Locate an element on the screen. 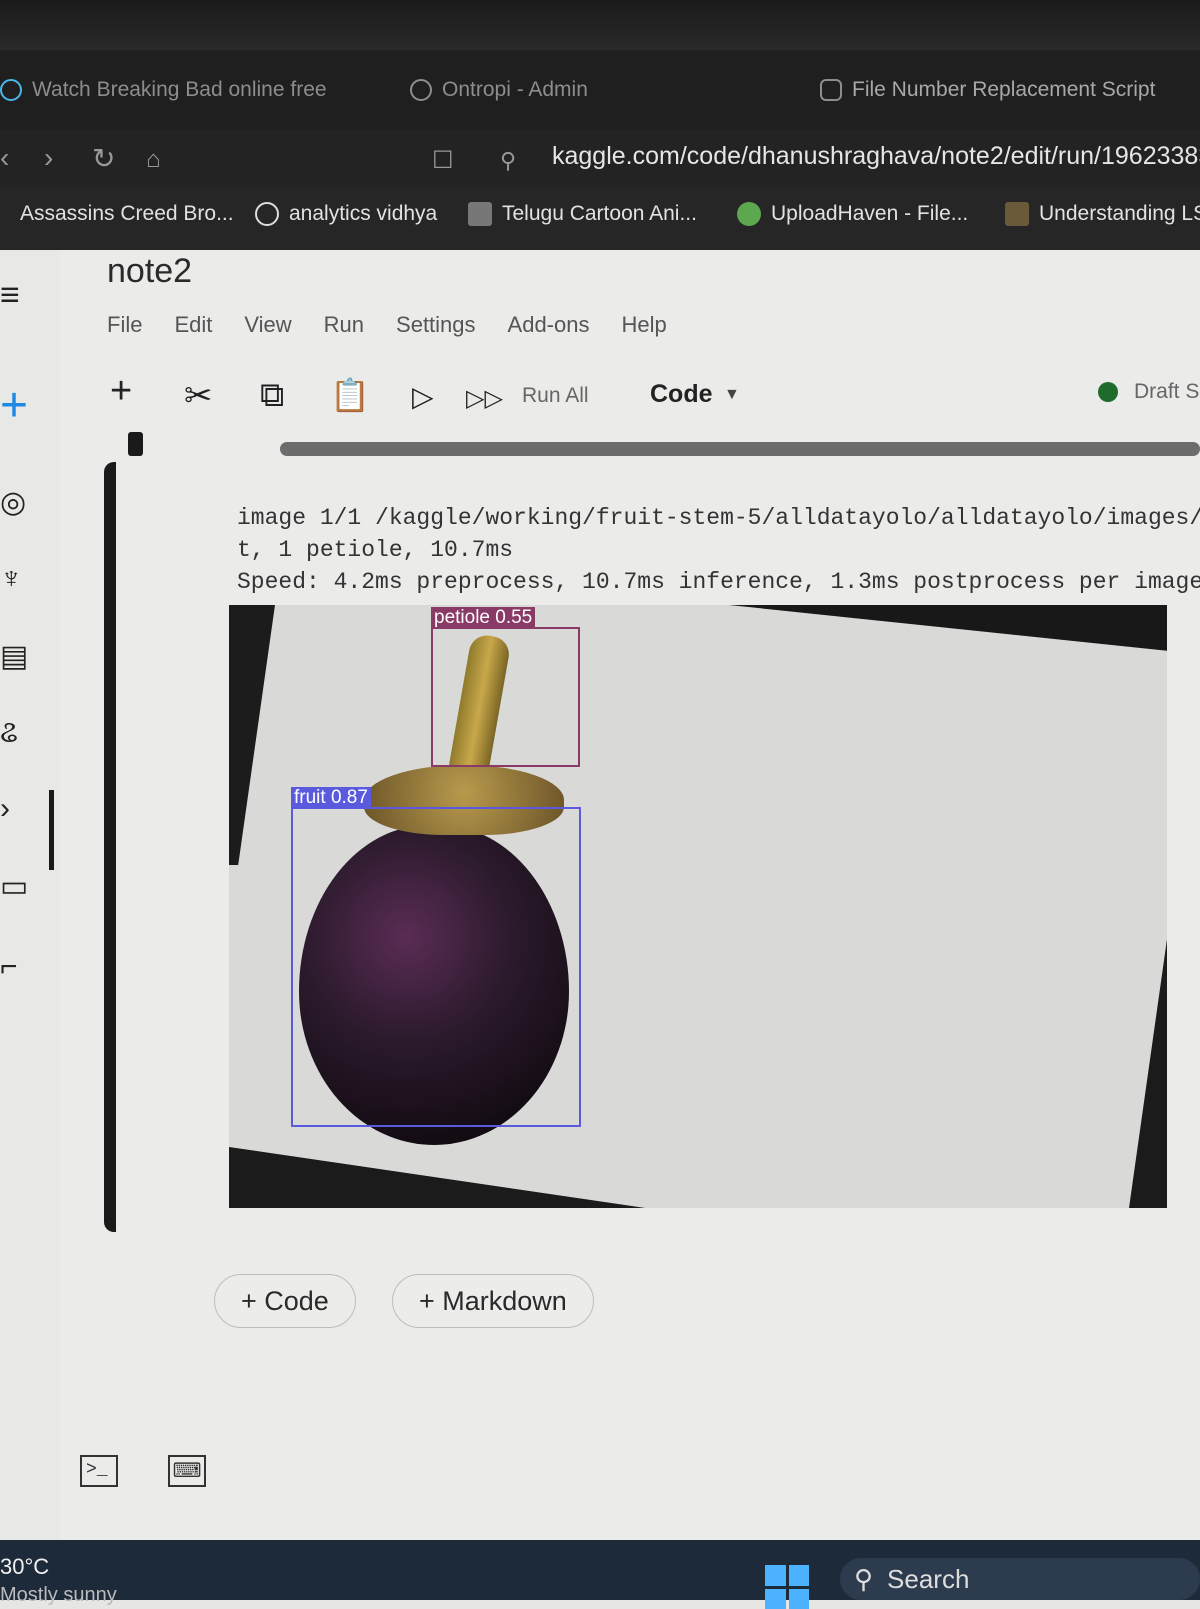 The image size is (1200, 1609). add-code-cell-button: + Code is located at coordinates (285, 1301).